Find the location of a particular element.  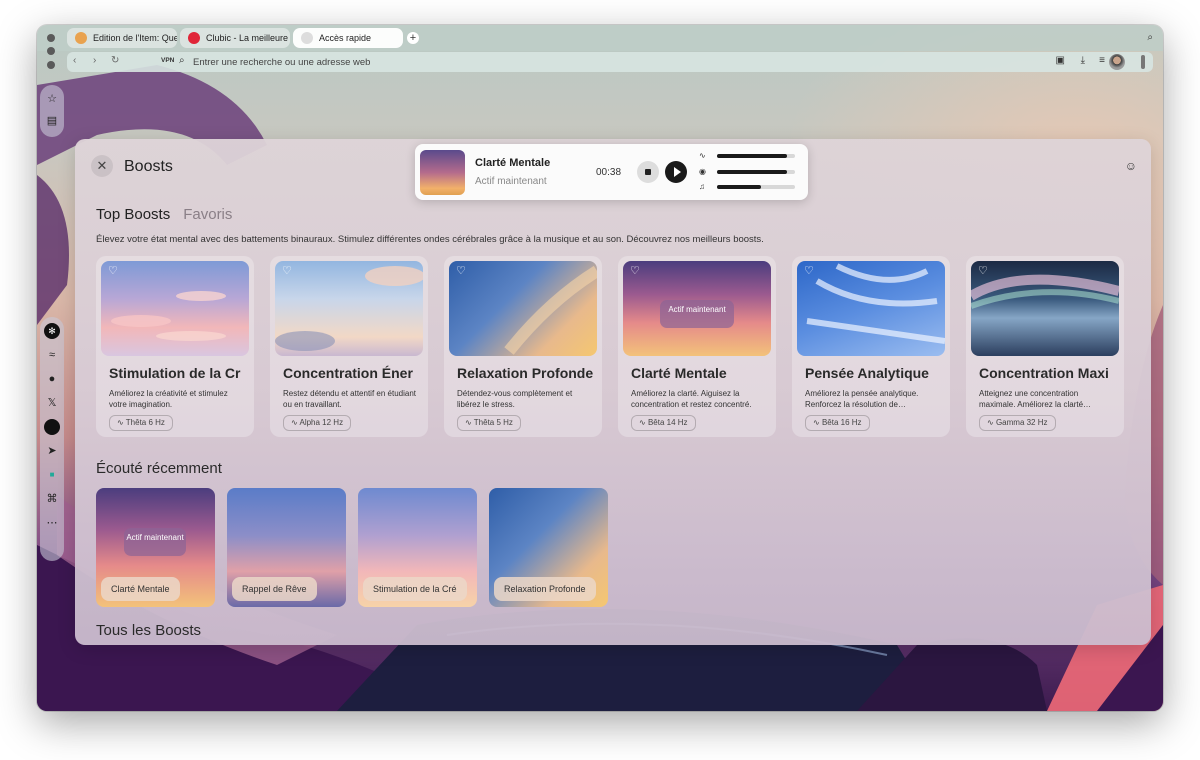

stop-button is located at coordinates (648, 172).